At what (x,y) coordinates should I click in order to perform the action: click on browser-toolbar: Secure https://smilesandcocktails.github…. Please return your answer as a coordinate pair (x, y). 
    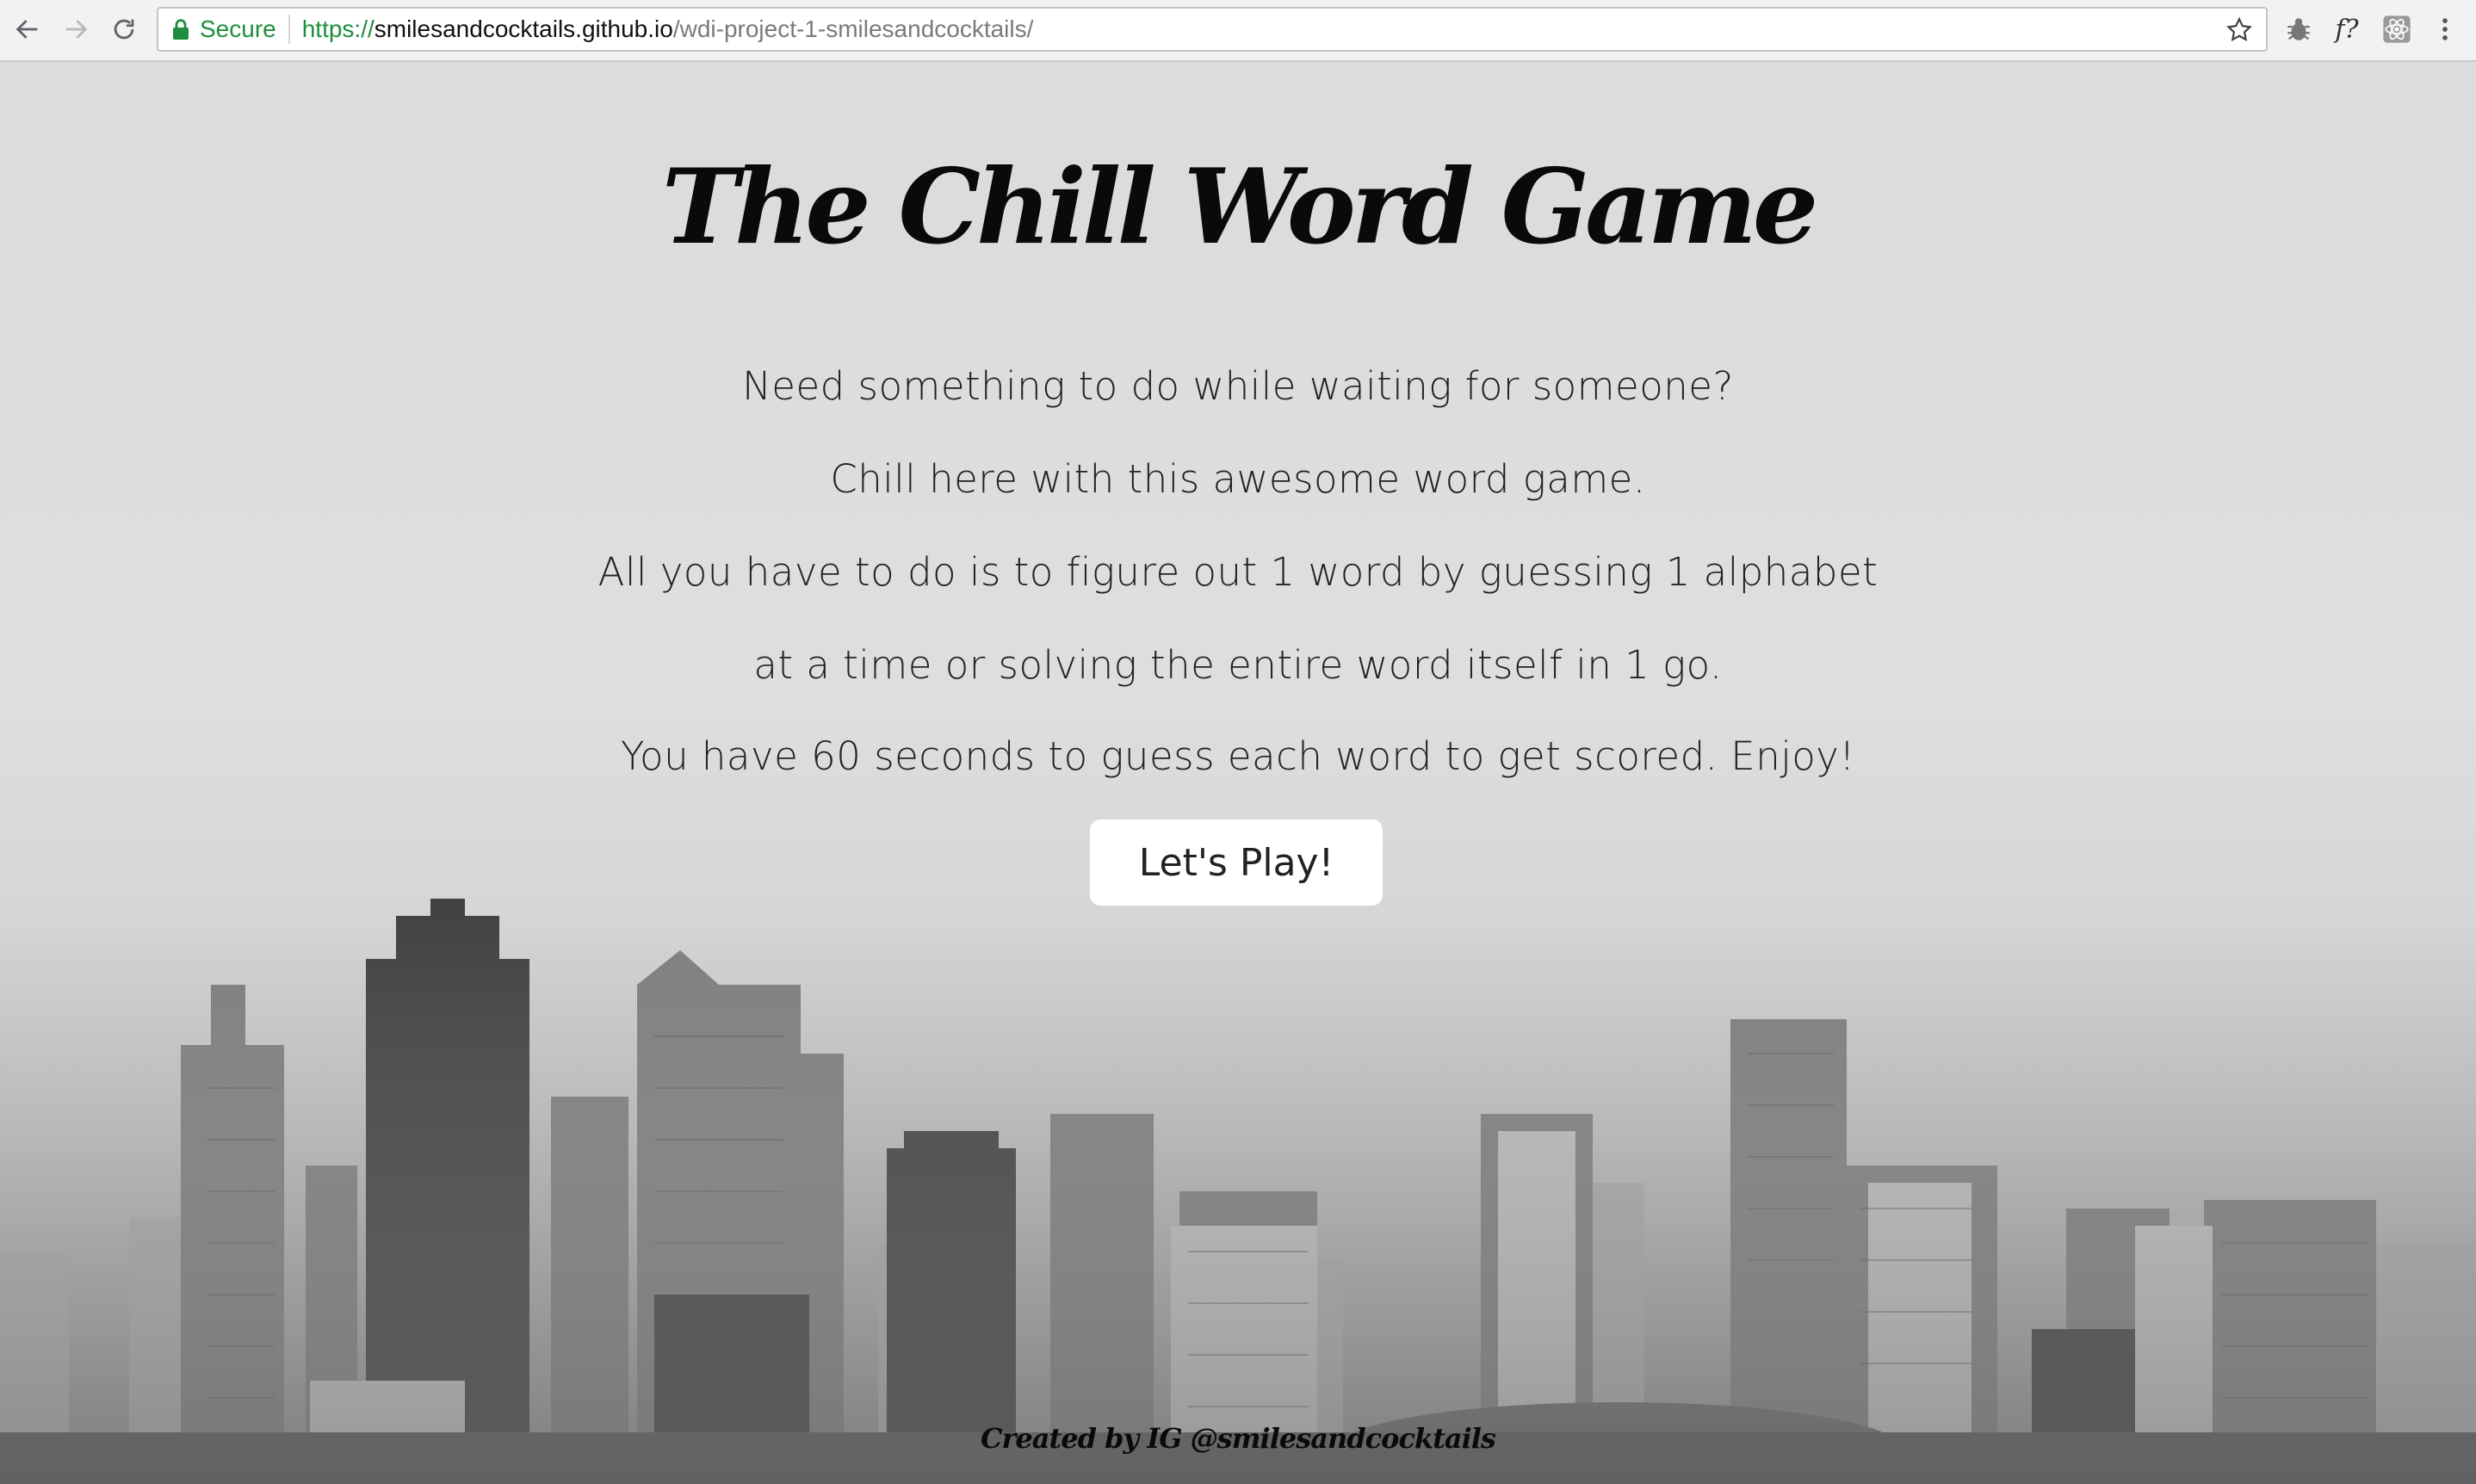
    Looking at the image, I should click on (1238, 31).